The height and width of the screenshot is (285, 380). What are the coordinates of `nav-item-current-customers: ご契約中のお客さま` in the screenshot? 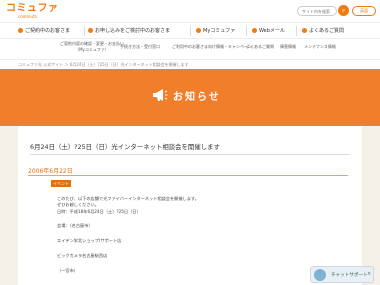 It's located at (44, 31).